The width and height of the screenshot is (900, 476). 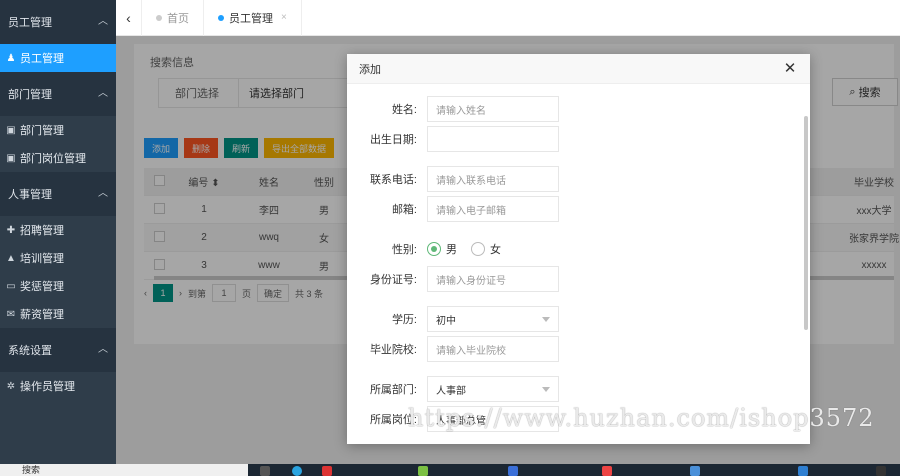 What do you see at coordinates (42, 59) in the screenshot?
I see `sidebar-item-label: 员工管理` at bounding box center [42, 59].